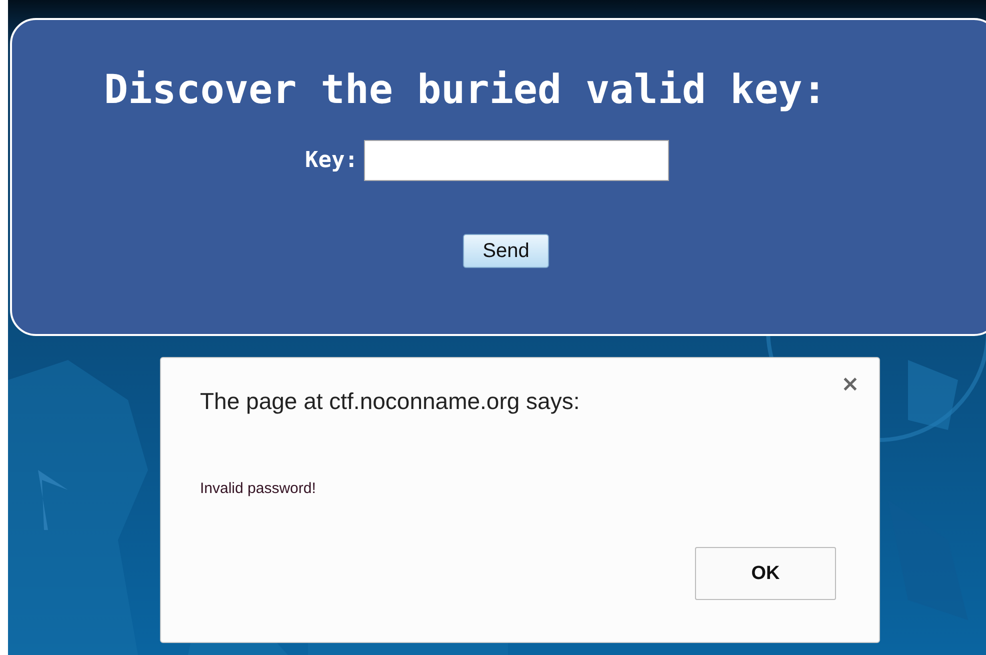  Describe the element at coordinates (516, 160) in the screenshot. I see `key-input-field` at that location.